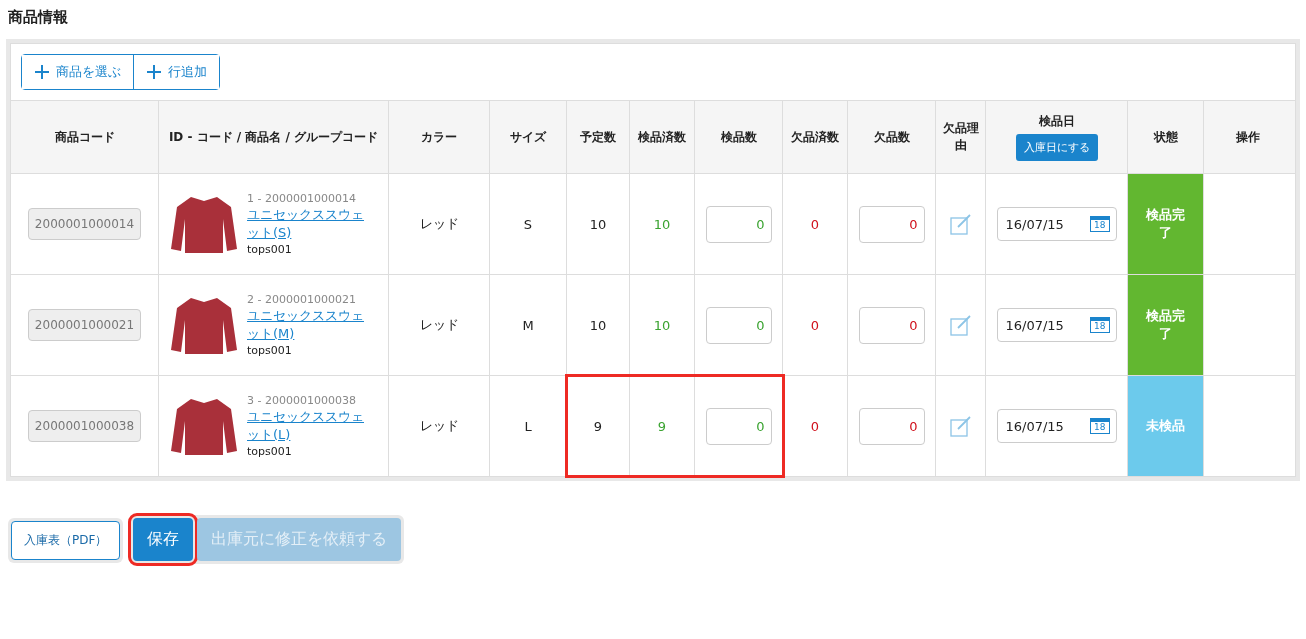 Image resolution: width=1306 pixels, height=639 pixels. Describe the element at coordinates (302, 299) in the screenshot. I see `product-id: 2 - 2000001000021` at that location.